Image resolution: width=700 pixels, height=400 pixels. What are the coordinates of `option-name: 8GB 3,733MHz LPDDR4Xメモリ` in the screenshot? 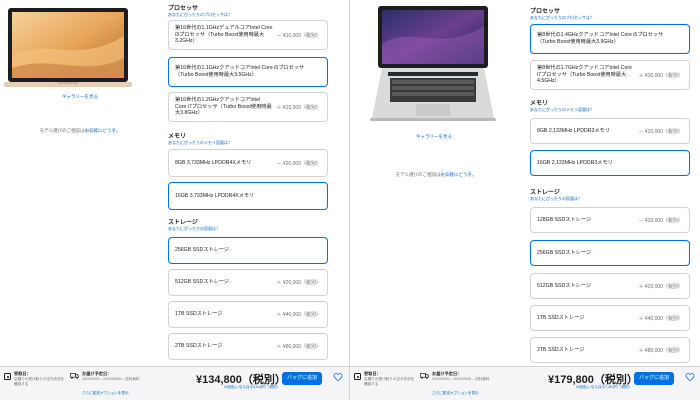 It's located at (213, 162).